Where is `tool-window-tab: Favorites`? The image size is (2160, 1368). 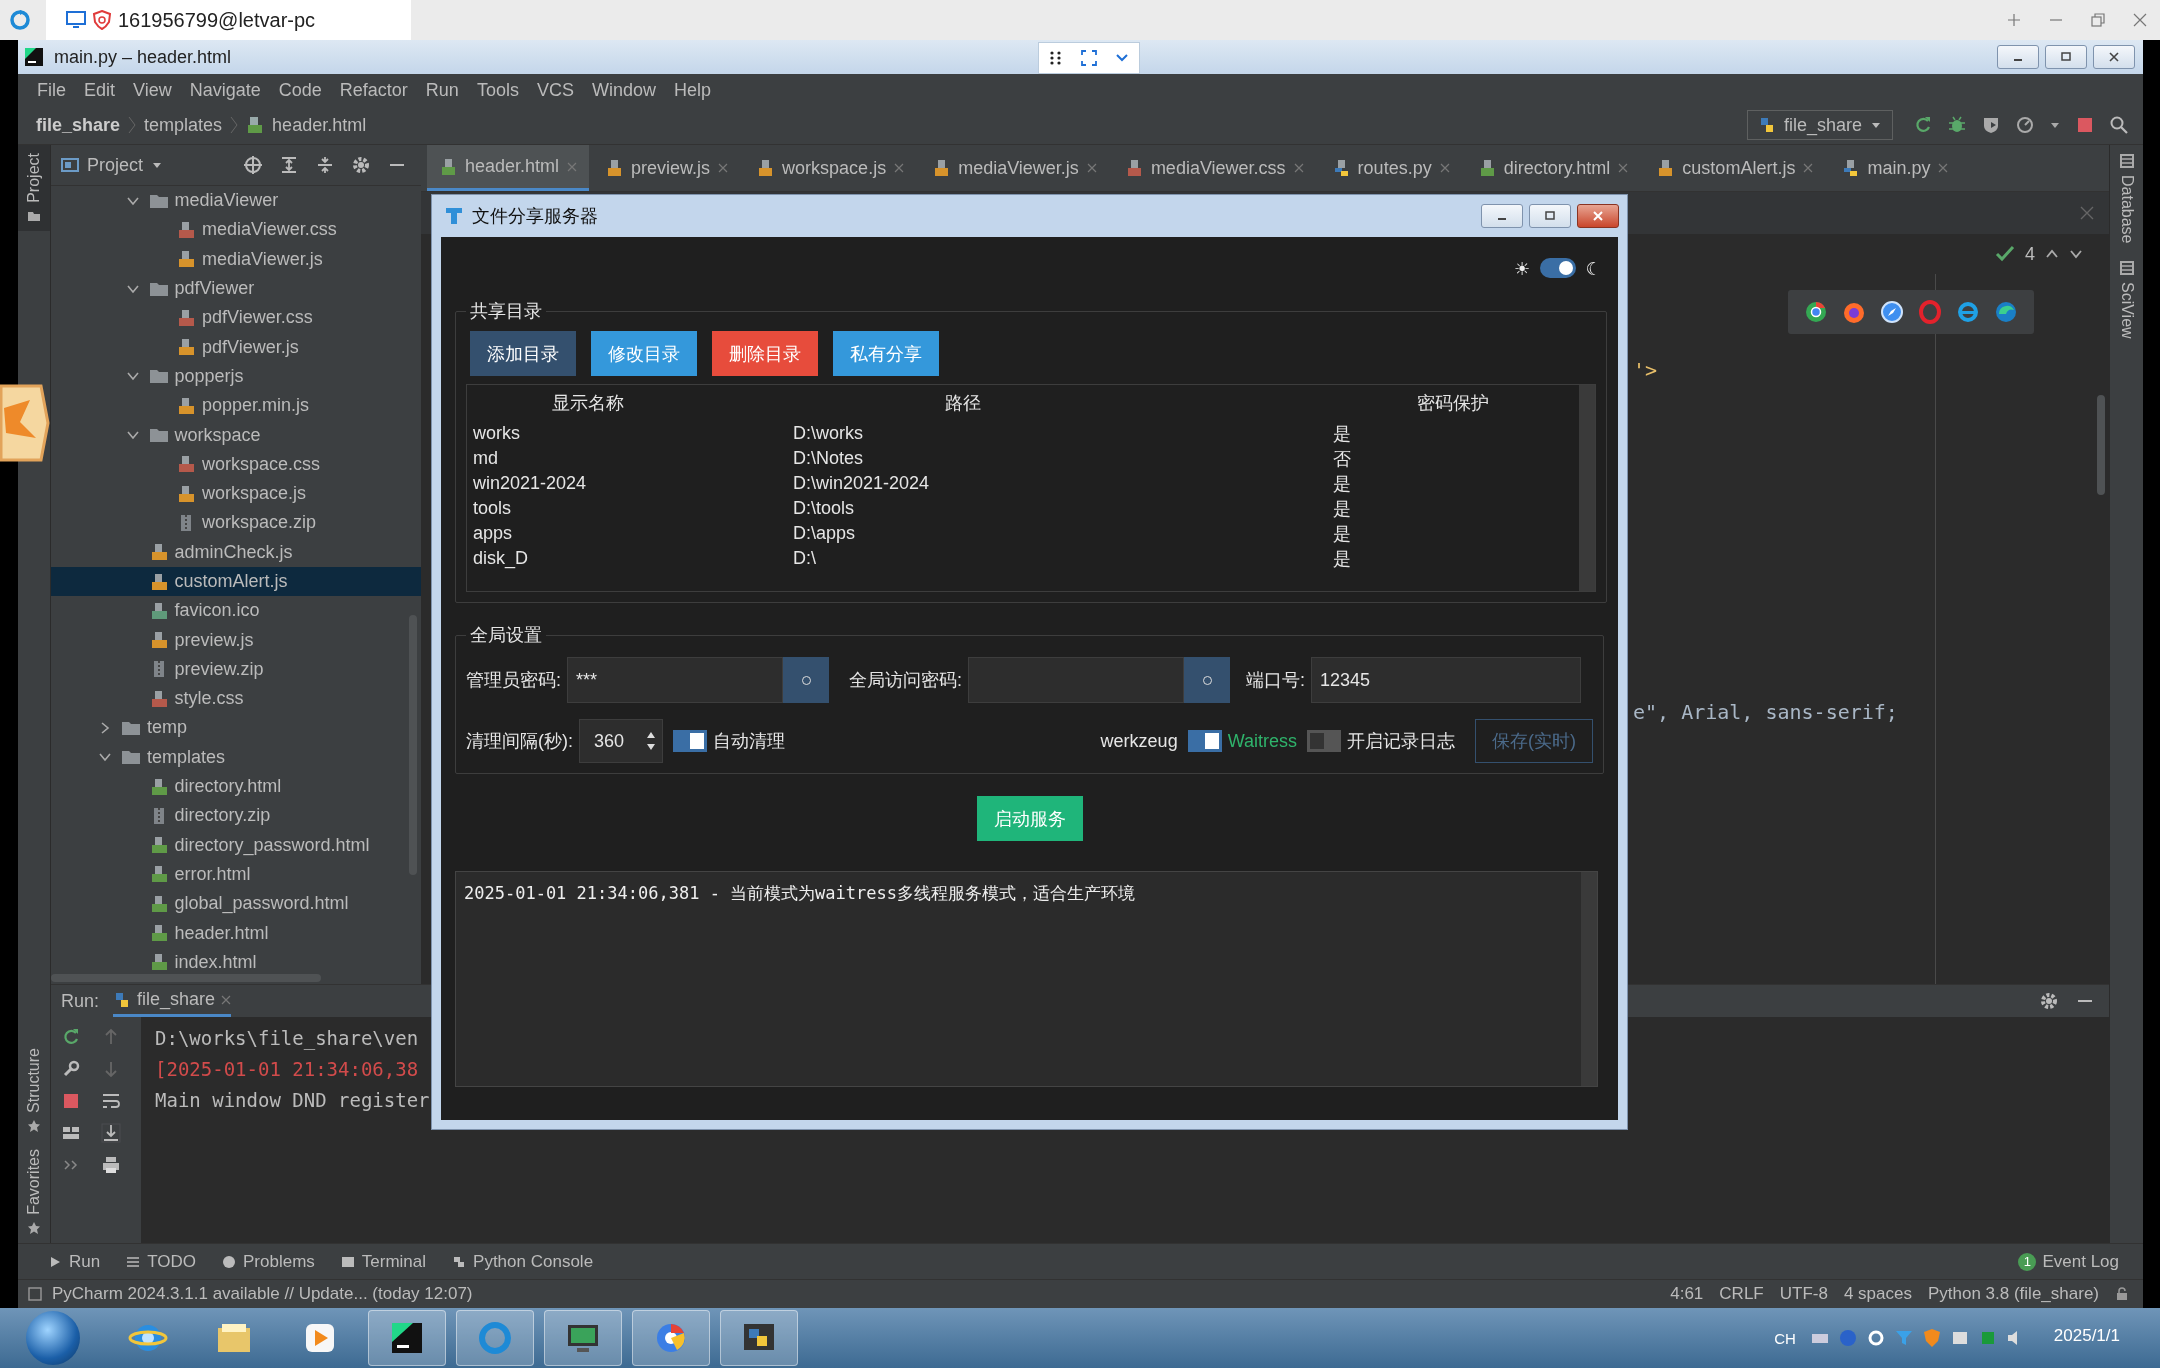 tool-window-tab: Favorites is located at coordinates (34, 1192).